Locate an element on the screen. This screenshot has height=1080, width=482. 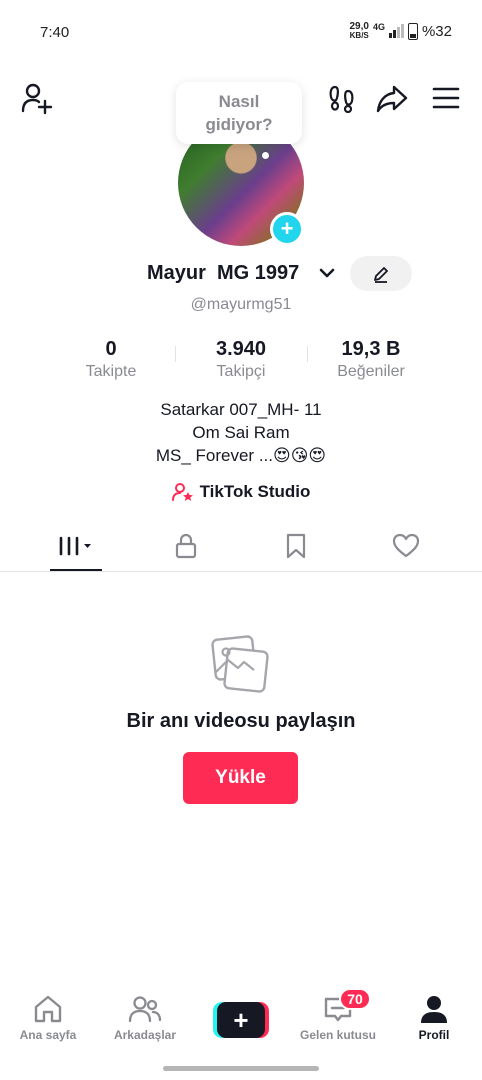
stat-following: 0 Takipte is located at coordinates (111, 359).